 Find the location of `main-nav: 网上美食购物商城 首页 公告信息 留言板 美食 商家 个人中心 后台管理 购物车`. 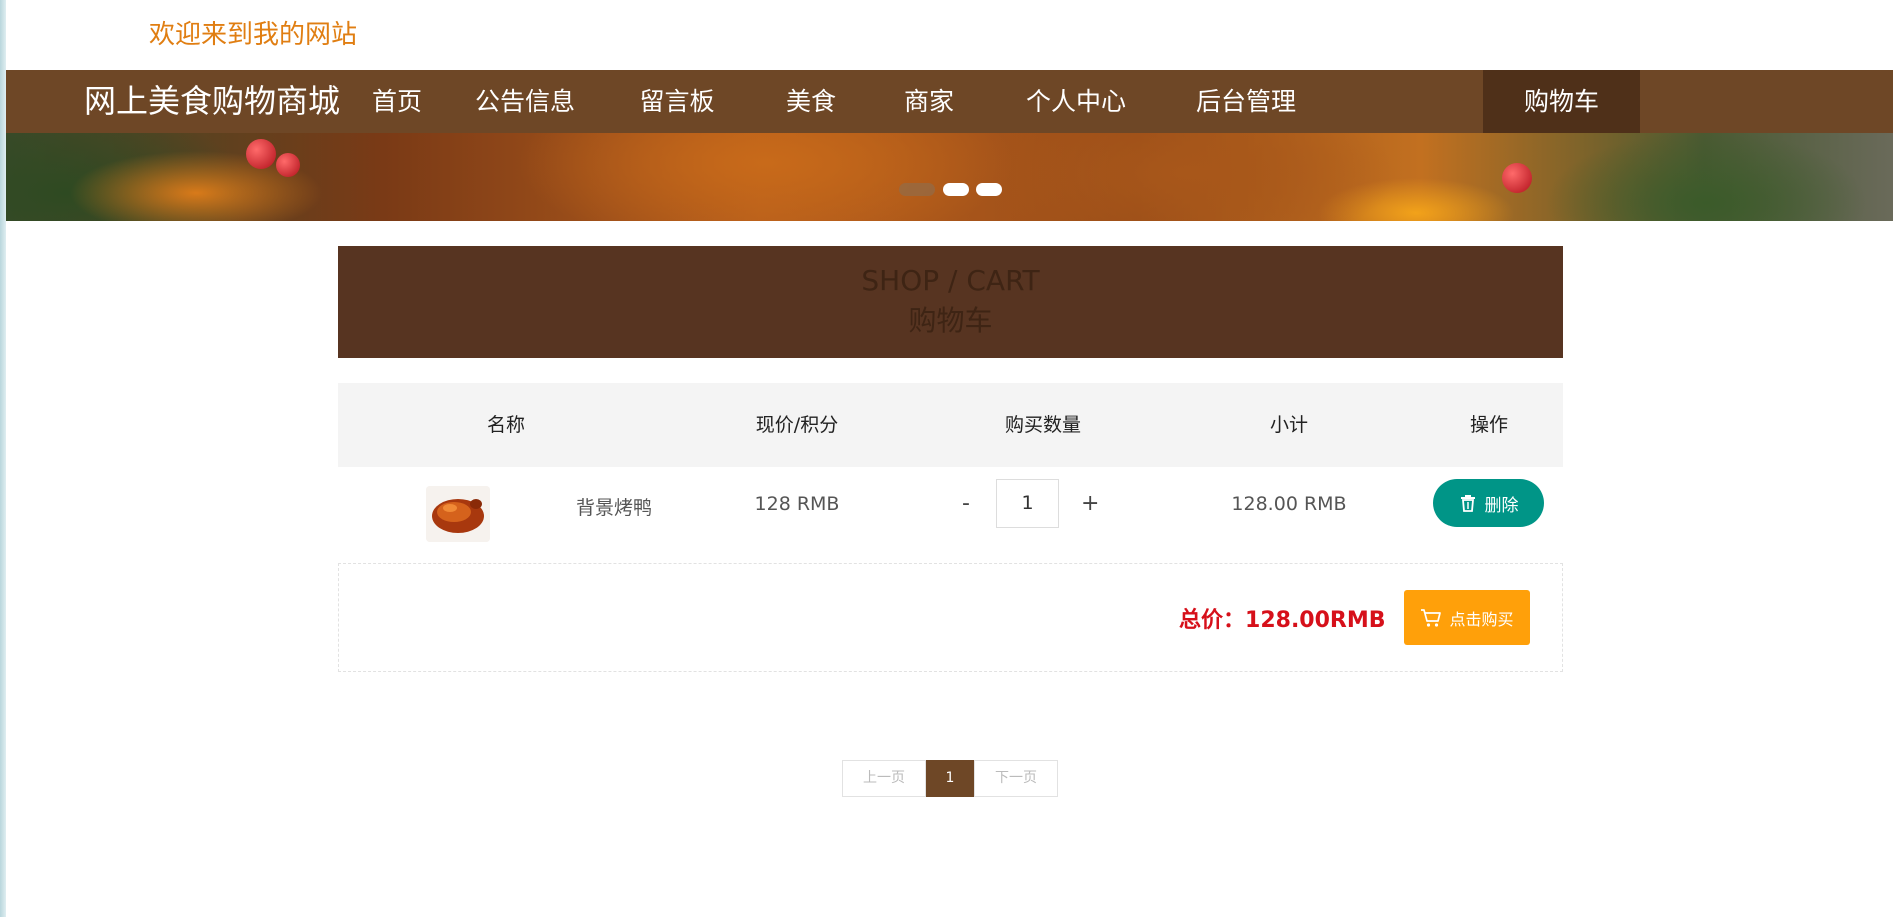

main-nav: 网上美食购物商城 首页 公告信息 留言板 美食 商家 个人中心 后台管理 购物车 is located at coordinates (949, 101).